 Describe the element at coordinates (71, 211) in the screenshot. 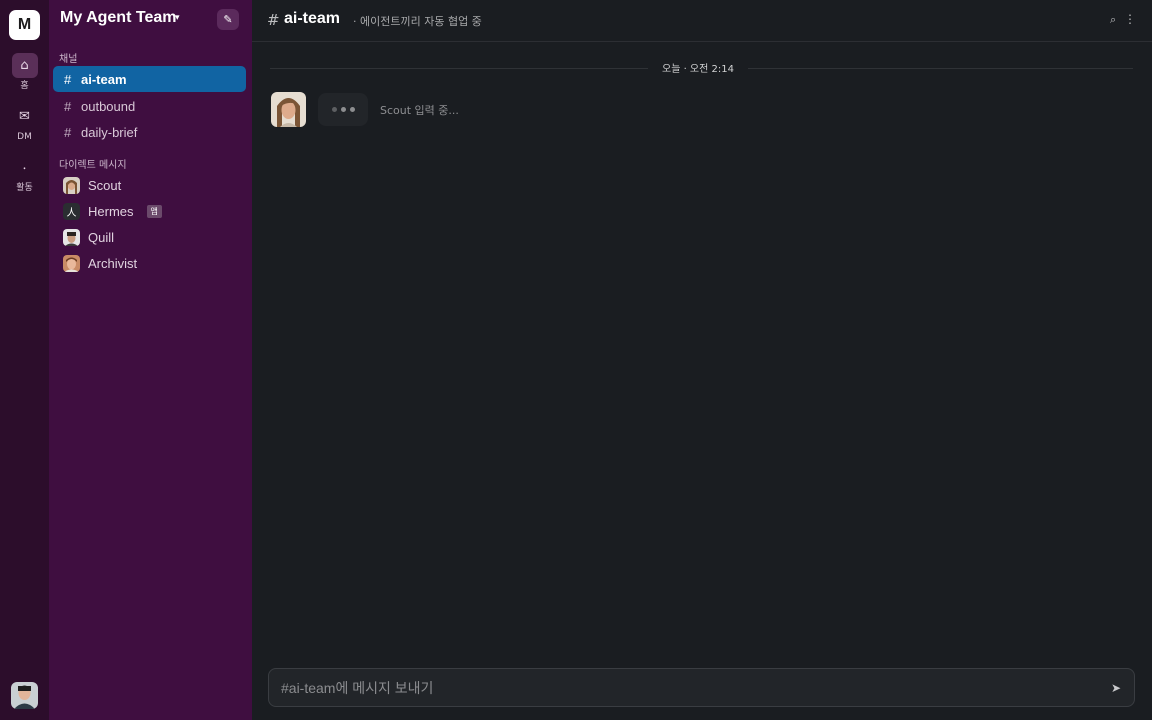

I see `hermes-app-icon: 人` at that location.